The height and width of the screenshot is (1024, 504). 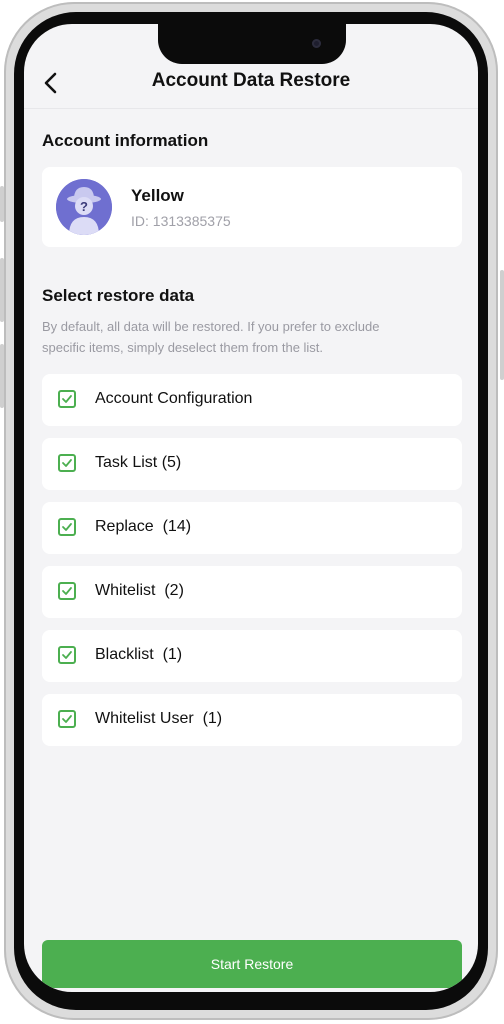 What do you see at coordinates (251, 80) in the screenshot?
I see `page-title: Account Data Restore` at bounding box center [251, 80].